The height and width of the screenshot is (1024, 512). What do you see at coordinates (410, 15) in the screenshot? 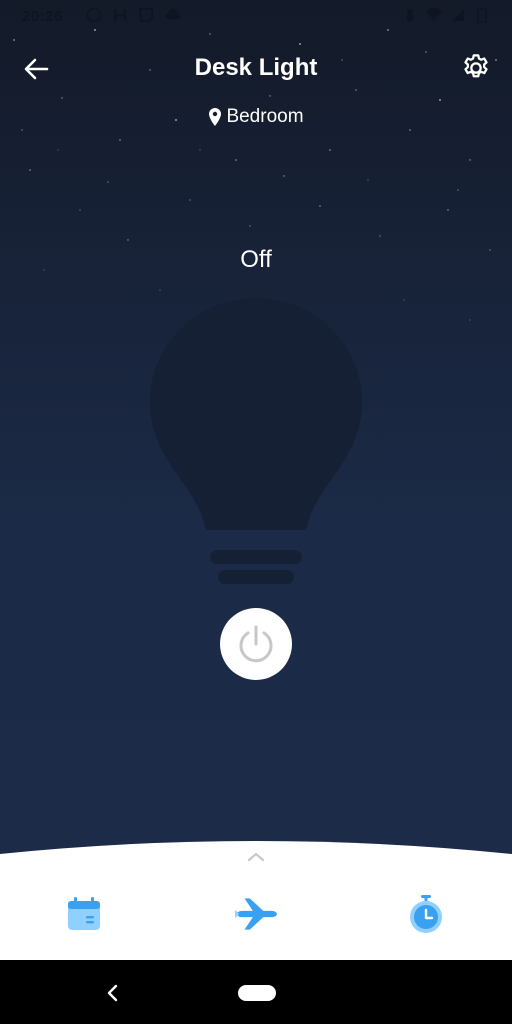
I see `vibrate-icon` at bounding box center [410, 15].